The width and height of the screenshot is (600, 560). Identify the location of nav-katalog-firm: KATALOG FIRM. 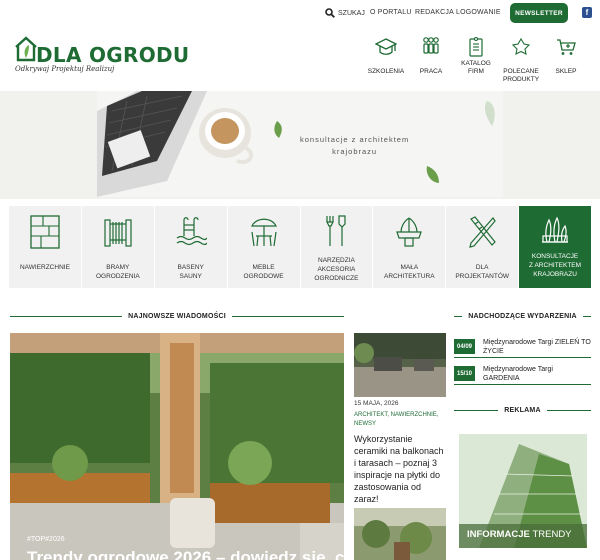
(476, 56).